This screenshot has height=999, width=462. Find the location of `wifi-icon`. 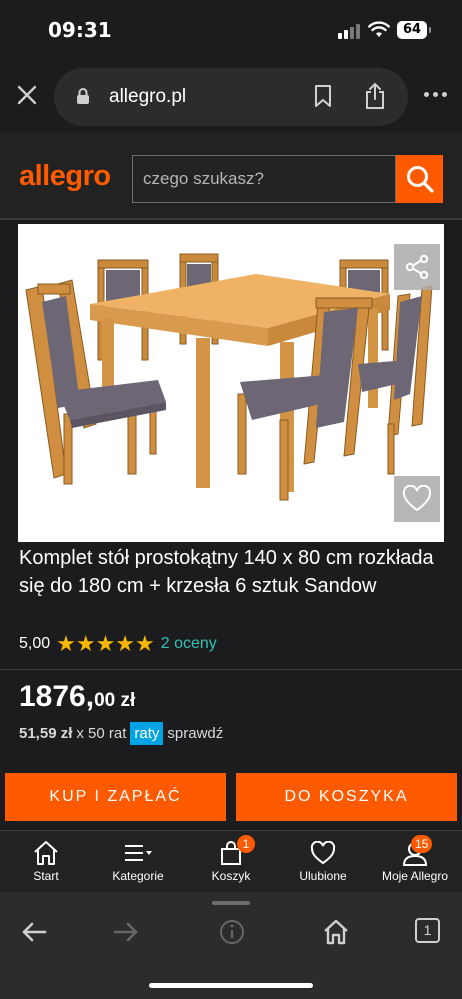

wifi-icon is located at coordinates (379, 29).